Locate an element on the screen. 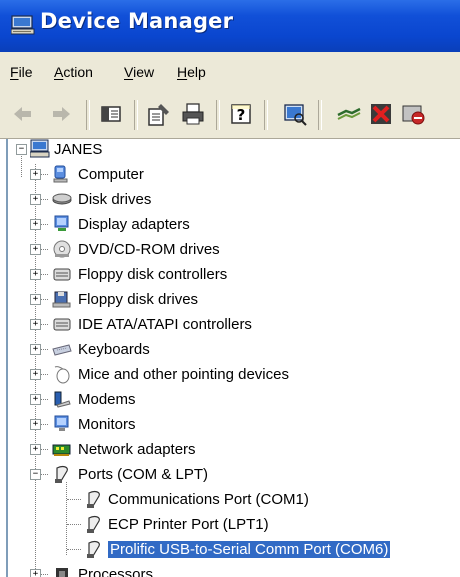 The height and width of the screenshot is (577, 460). floppy-drive-icon is located at coordinates (61, 299).